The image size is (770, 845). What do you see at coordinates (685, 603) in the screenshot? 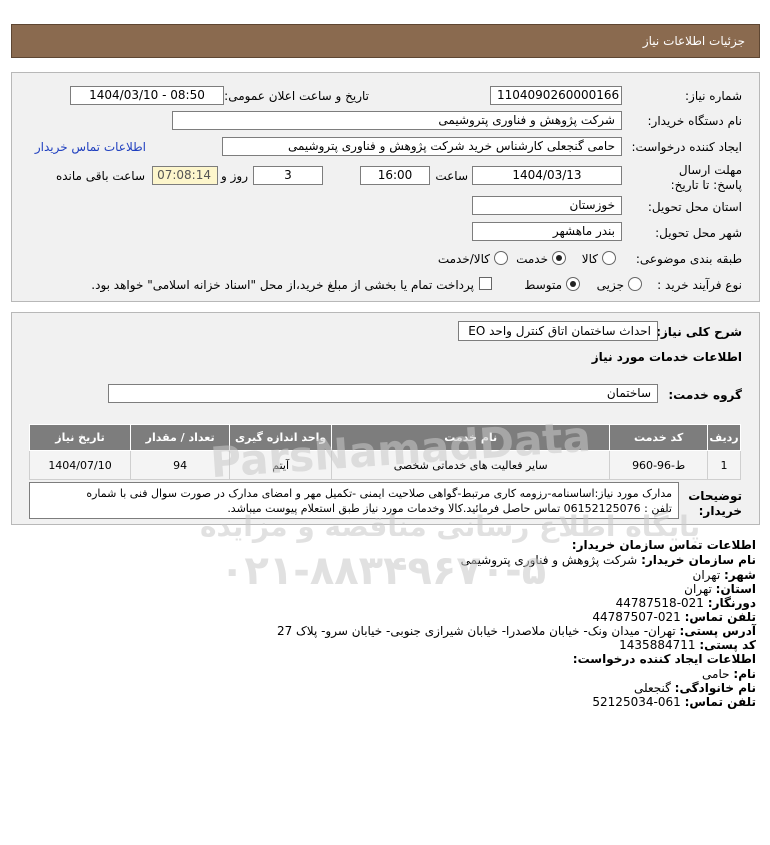
I see `contact-fax: دورنگار: 021-44787518` at bounding box center [685, 603].